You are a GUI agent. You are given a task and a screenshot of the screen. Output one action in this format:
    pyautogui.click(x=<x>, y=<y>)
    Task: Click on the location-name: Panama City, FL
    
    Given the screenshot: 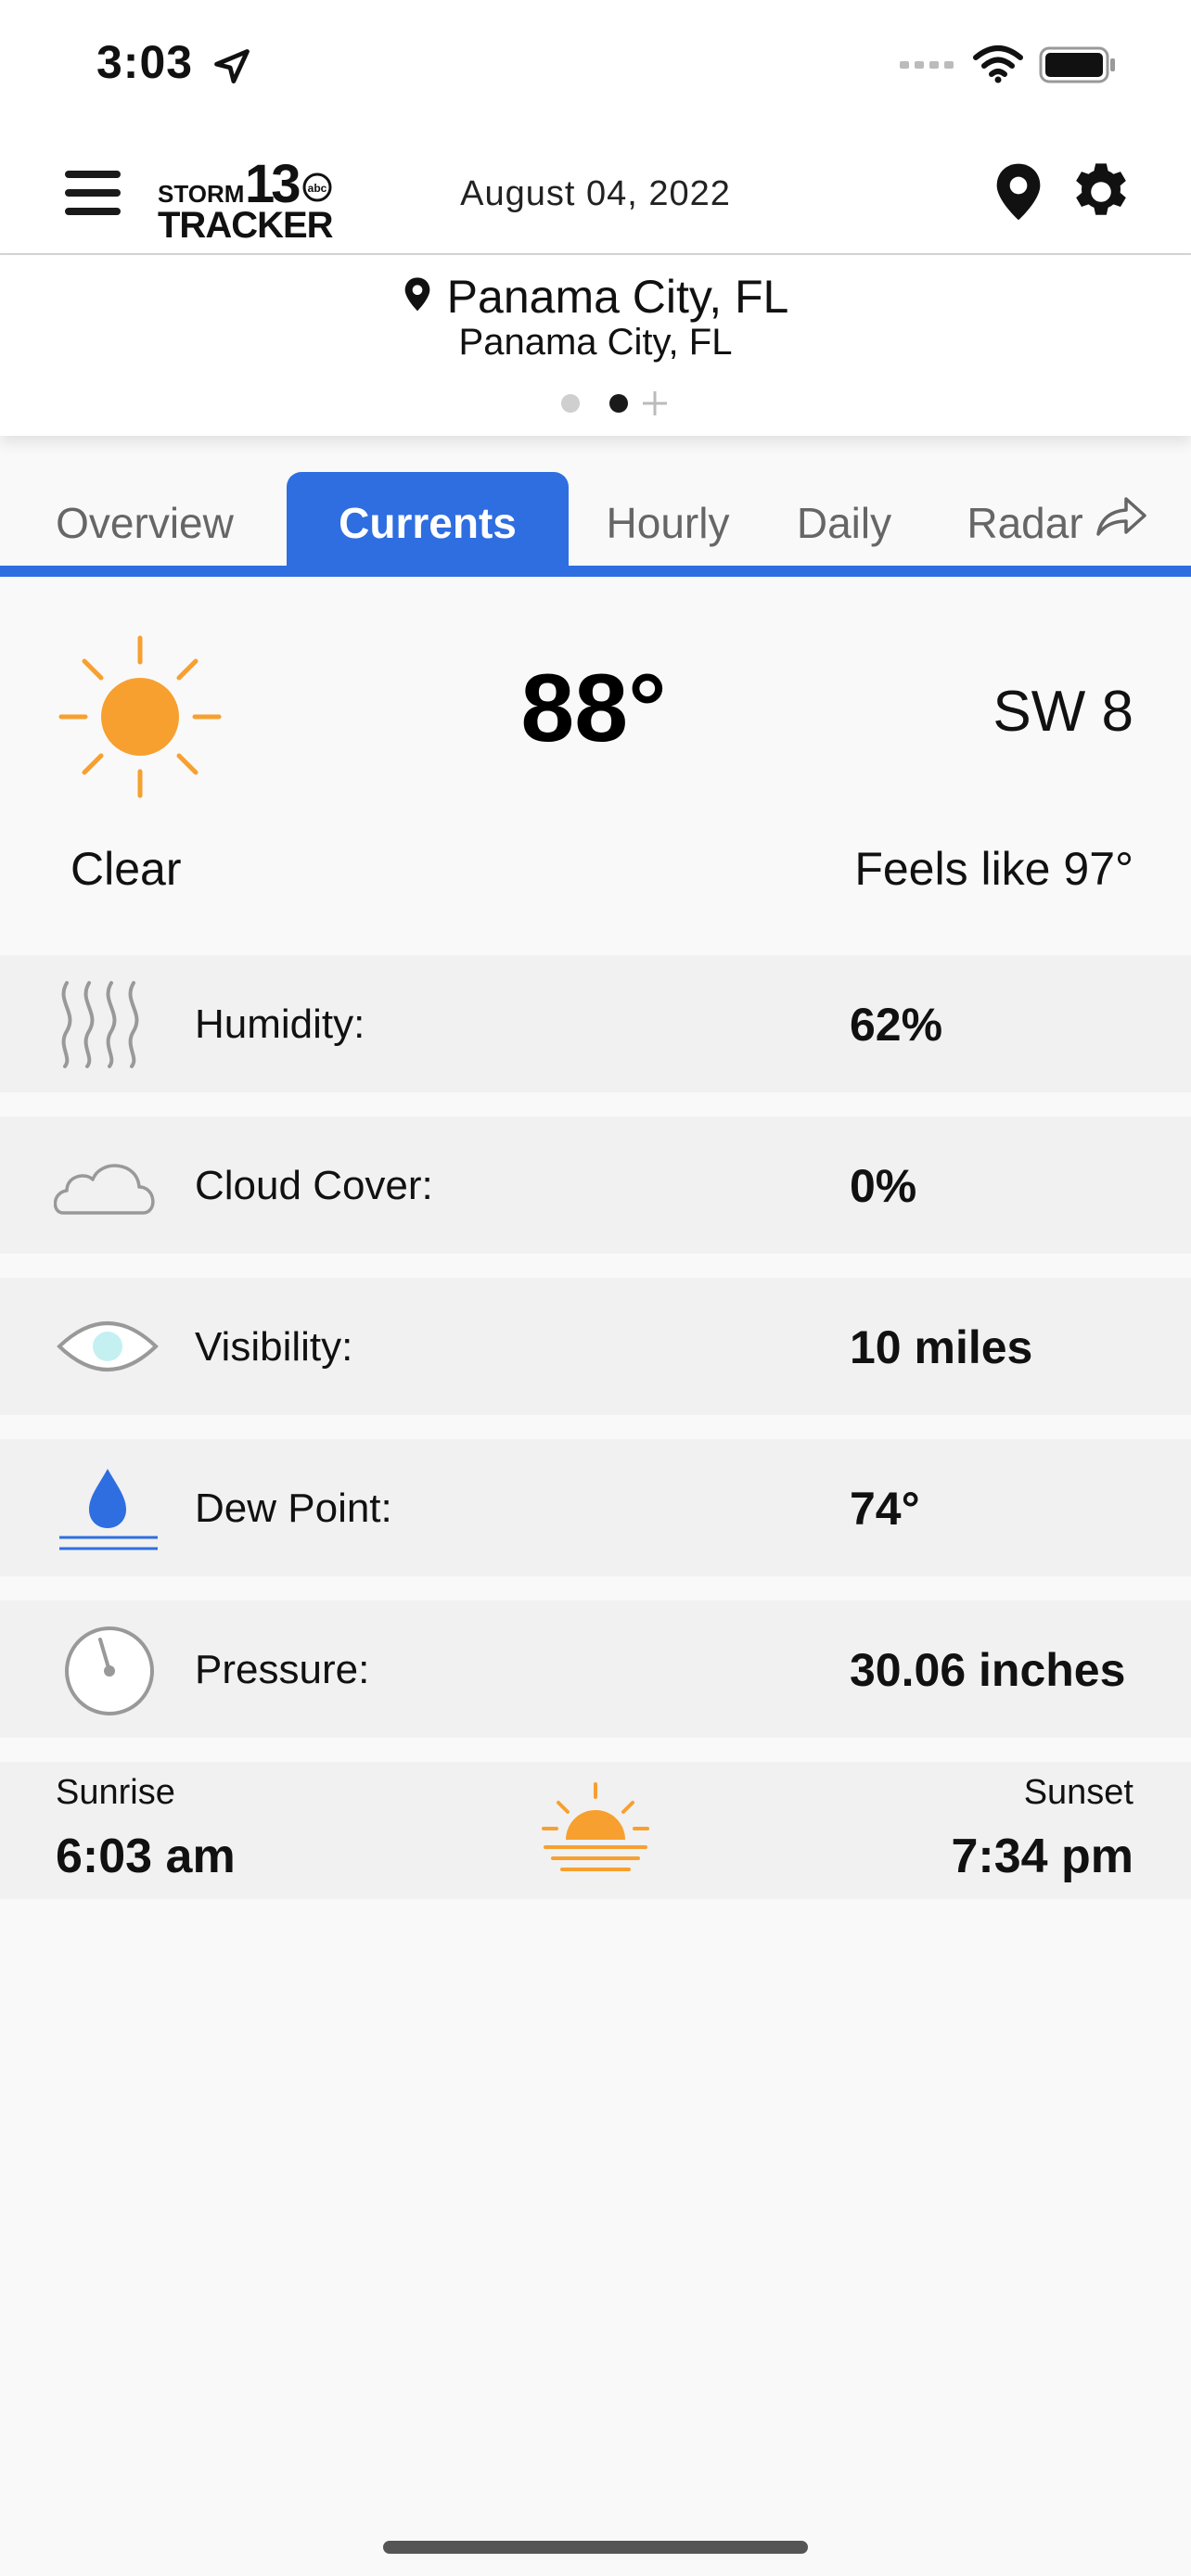 What is the action you would take?
    pyautogui.click(x=617, y=297)
    